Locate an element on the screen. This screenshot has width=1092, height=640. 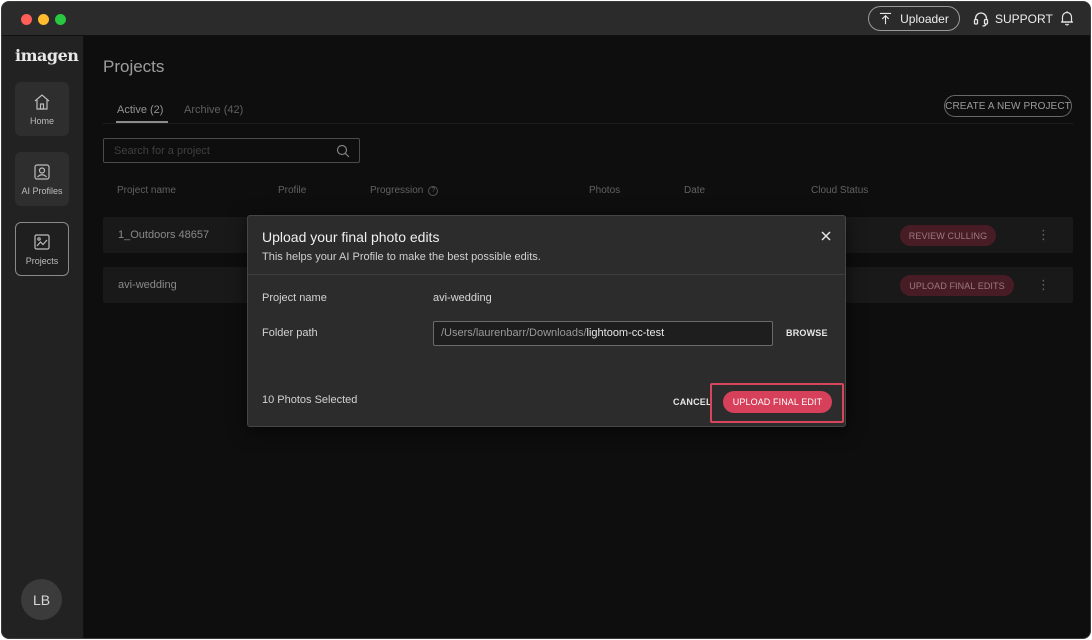
folder-path-folder: lightoom-cc-test is located at coordinates (625, 333).